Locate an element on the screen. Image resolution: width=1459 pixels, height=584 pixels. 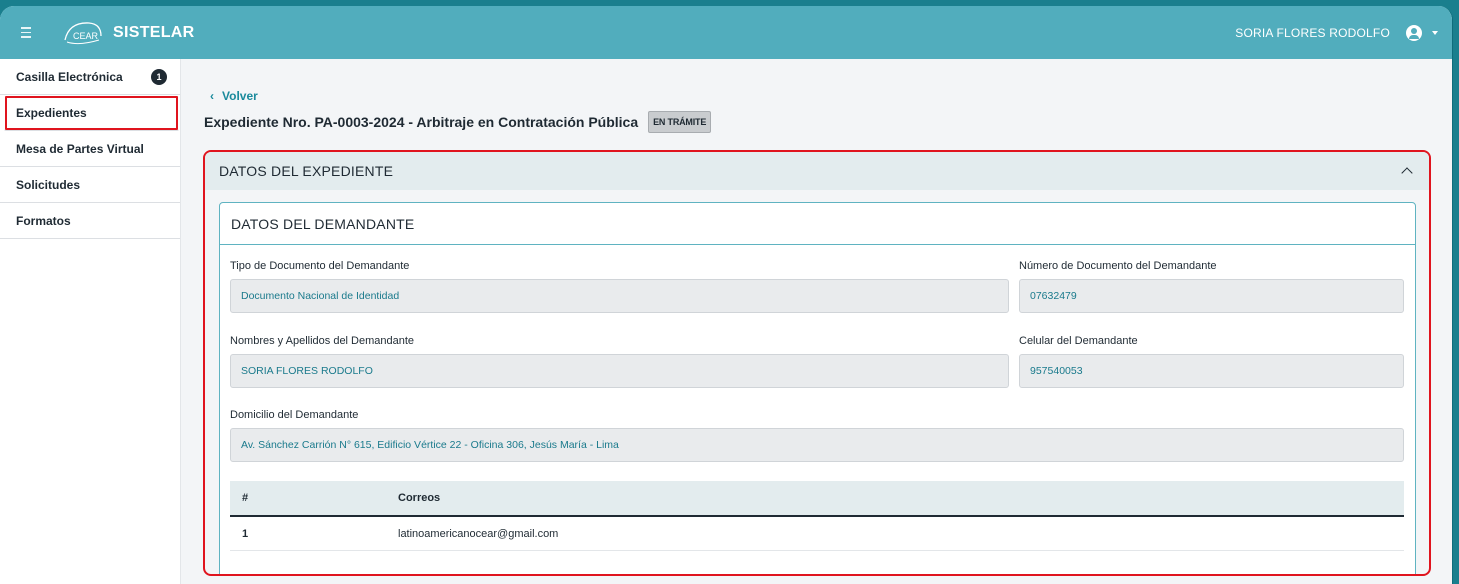
table-row: 1 latinoamericanocear@gmail.com is located at coordinates (817, 534).